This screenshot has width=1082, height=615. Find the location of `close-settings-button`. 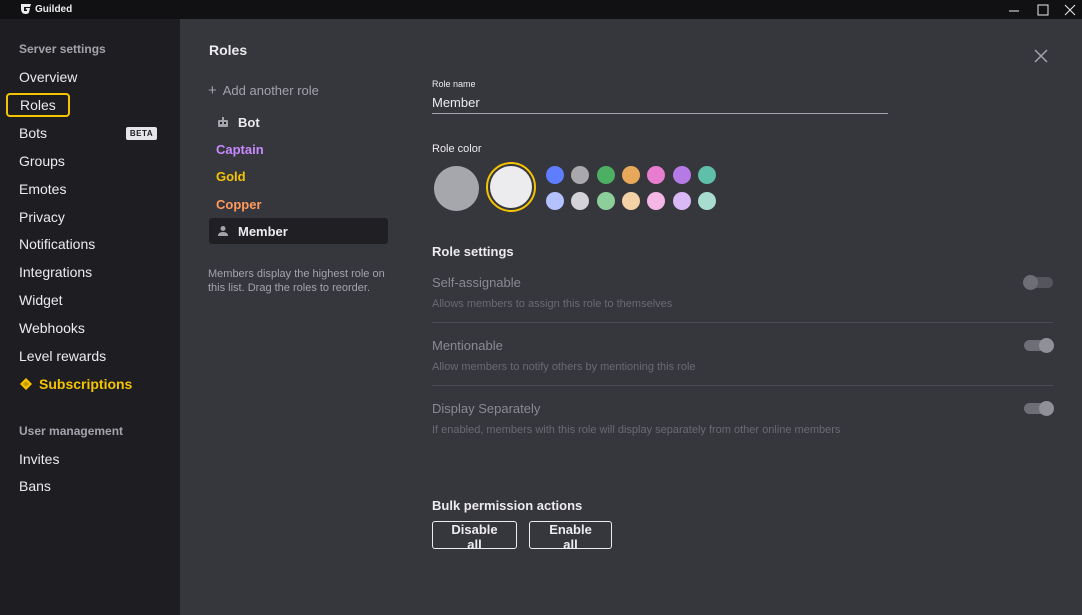

close-settings-button is located at coordinates (1041, 56).